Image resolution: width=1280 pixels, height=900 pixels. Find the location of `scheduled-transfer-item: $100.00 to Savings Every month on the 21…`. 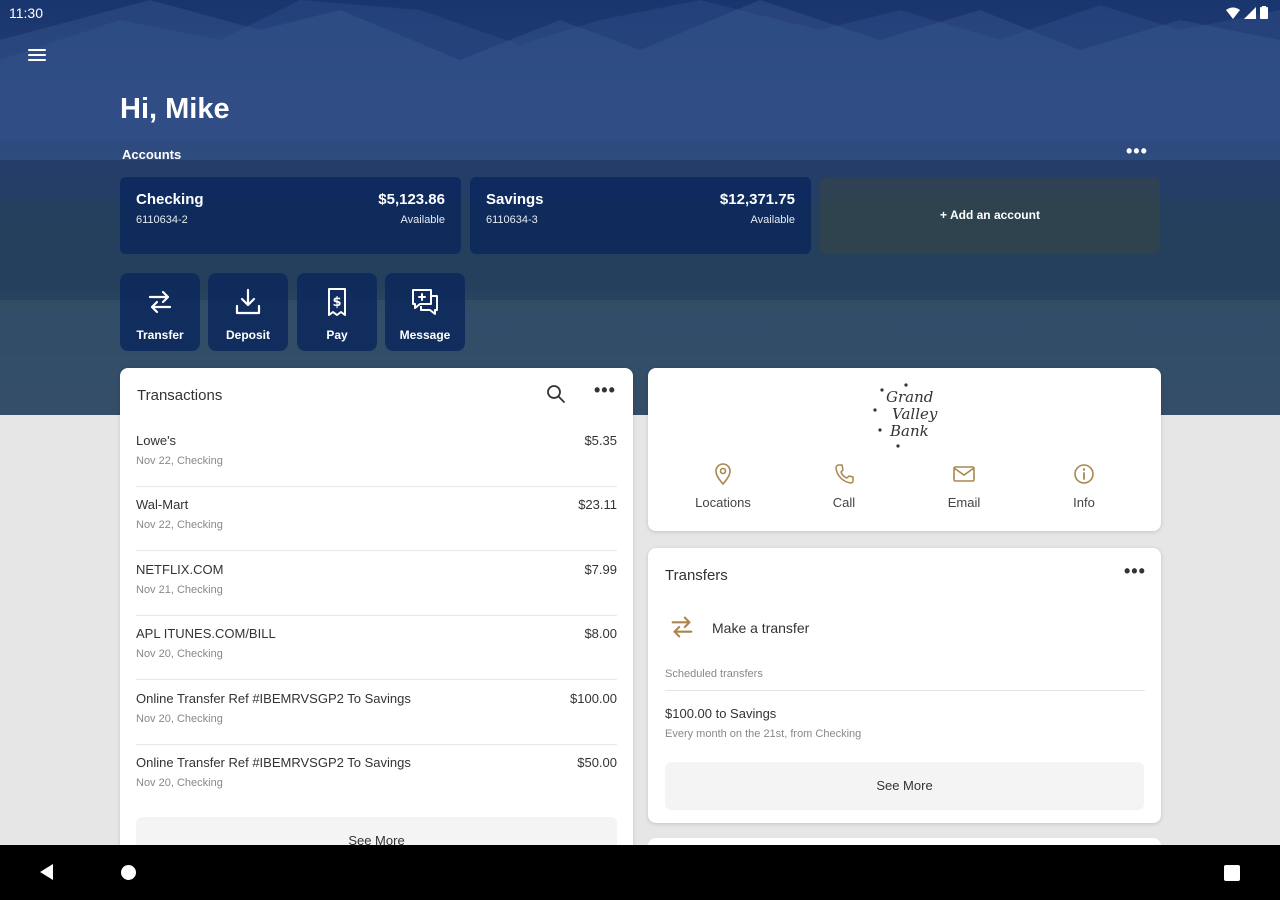

scheduled-transfer-item: $100.00 to Savings Every month on the 21… is located at coordinates (905, 726).